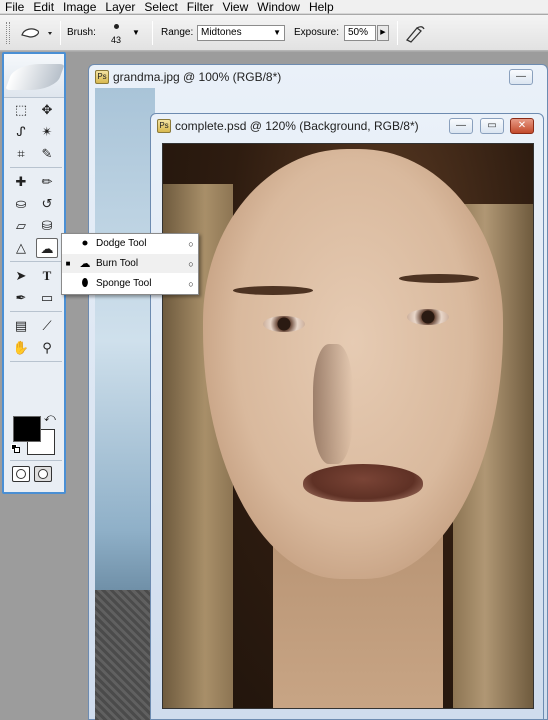 This screenshot has height=720, width=548. I want to click on triangle-right-icon: ▶, so click(383, 32).